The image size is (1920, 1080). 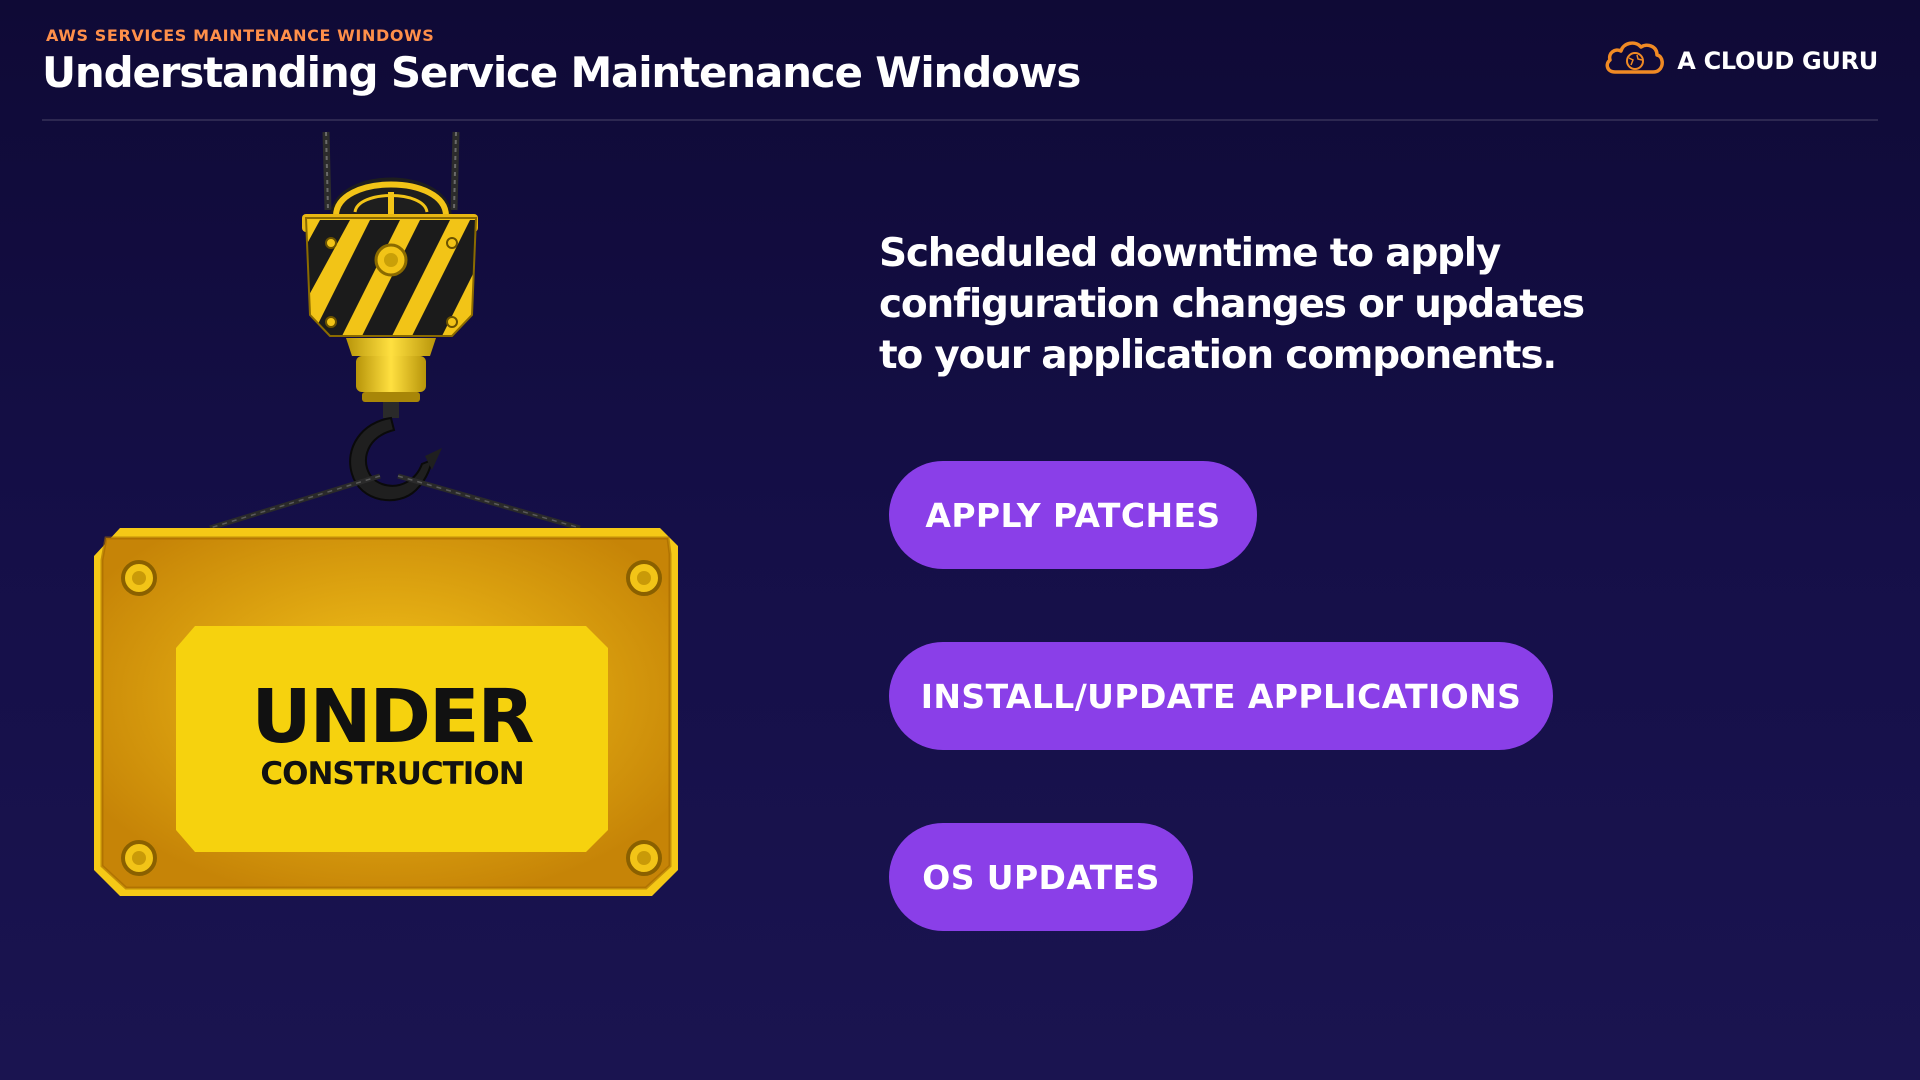 What do you see at coordinates (393, 717) in the screenshot?
I see `sign-line-1: UNDER` at bounding box center [393, 717].